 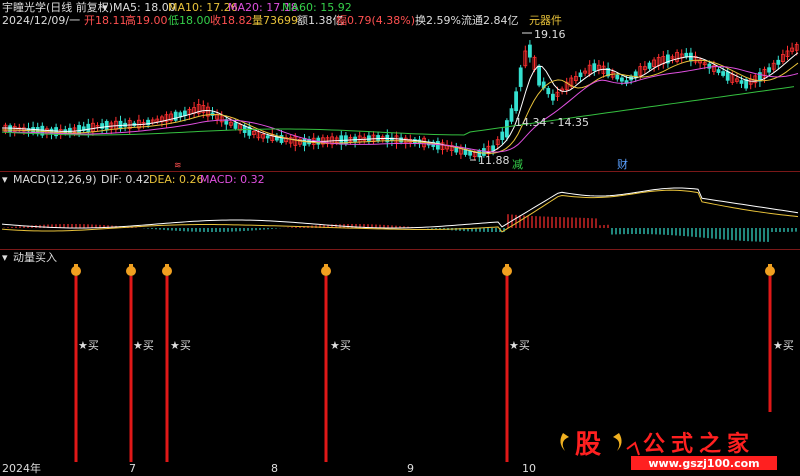 What do you see at coordinates (146, 20) in the screenshot?
I see `high-label: 高19.00` at bounding box center [146, 20].